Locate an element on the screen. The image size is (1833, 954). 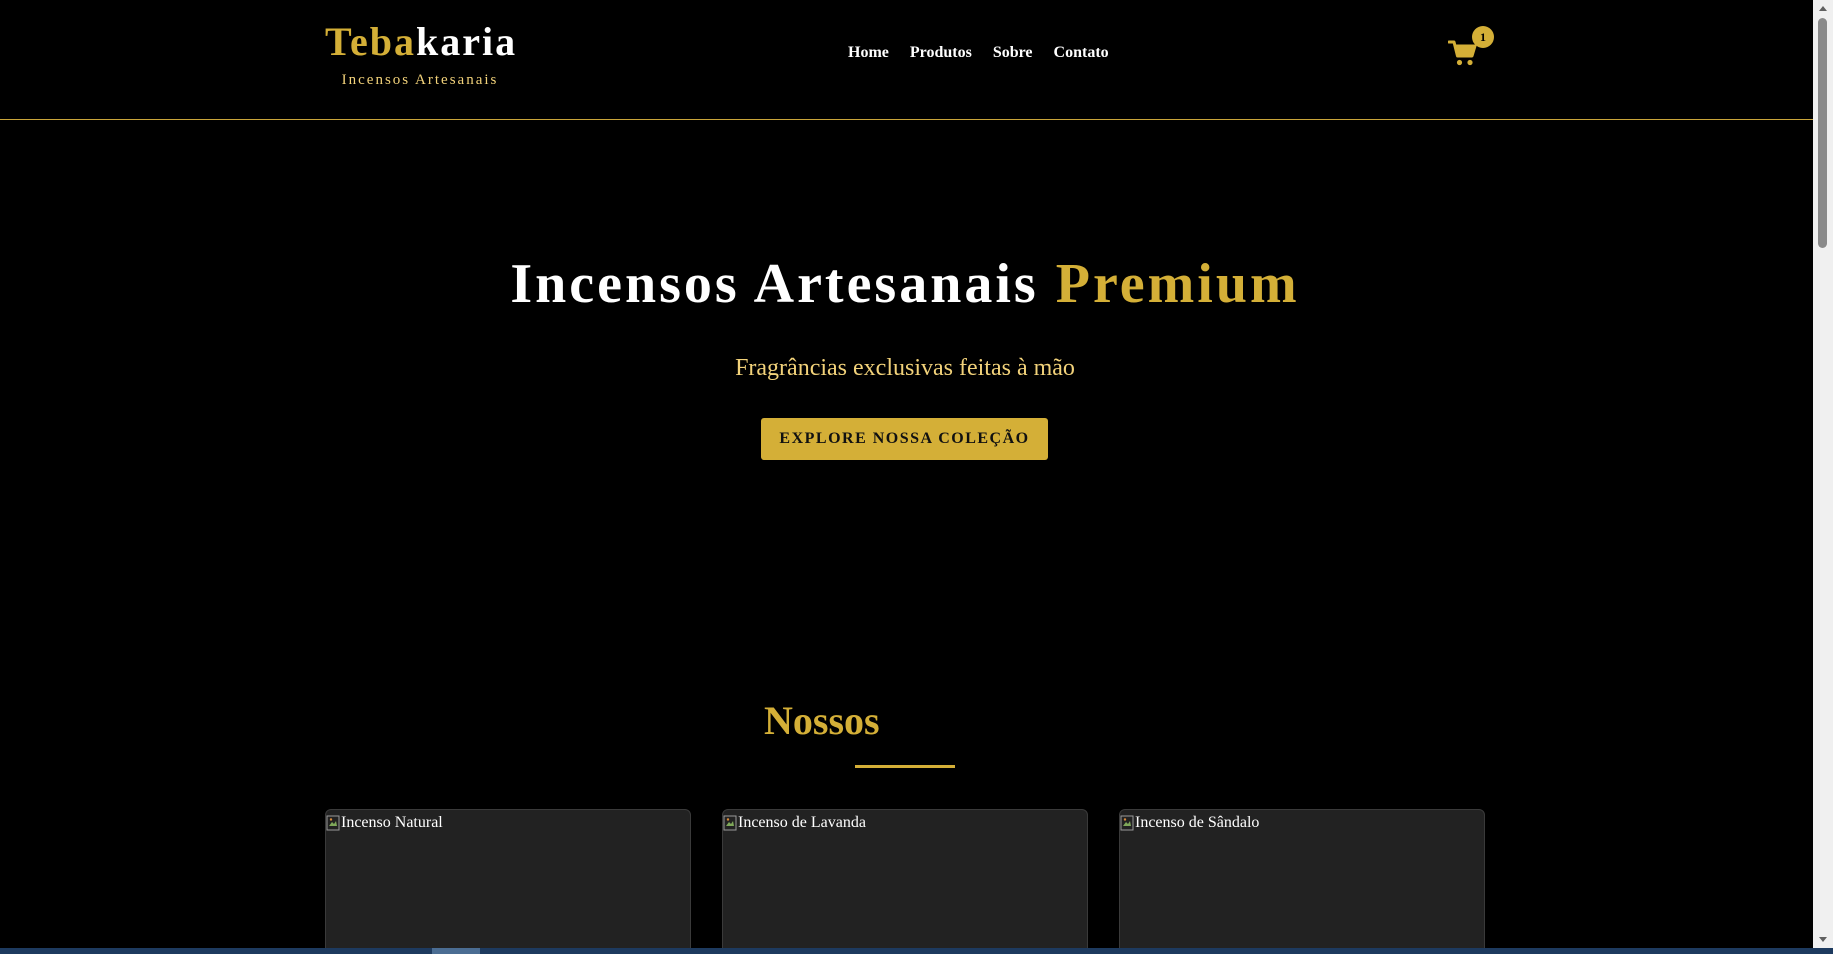
main-nav: Home Produtos Sobre Contato is located at coordinates (978, 53).